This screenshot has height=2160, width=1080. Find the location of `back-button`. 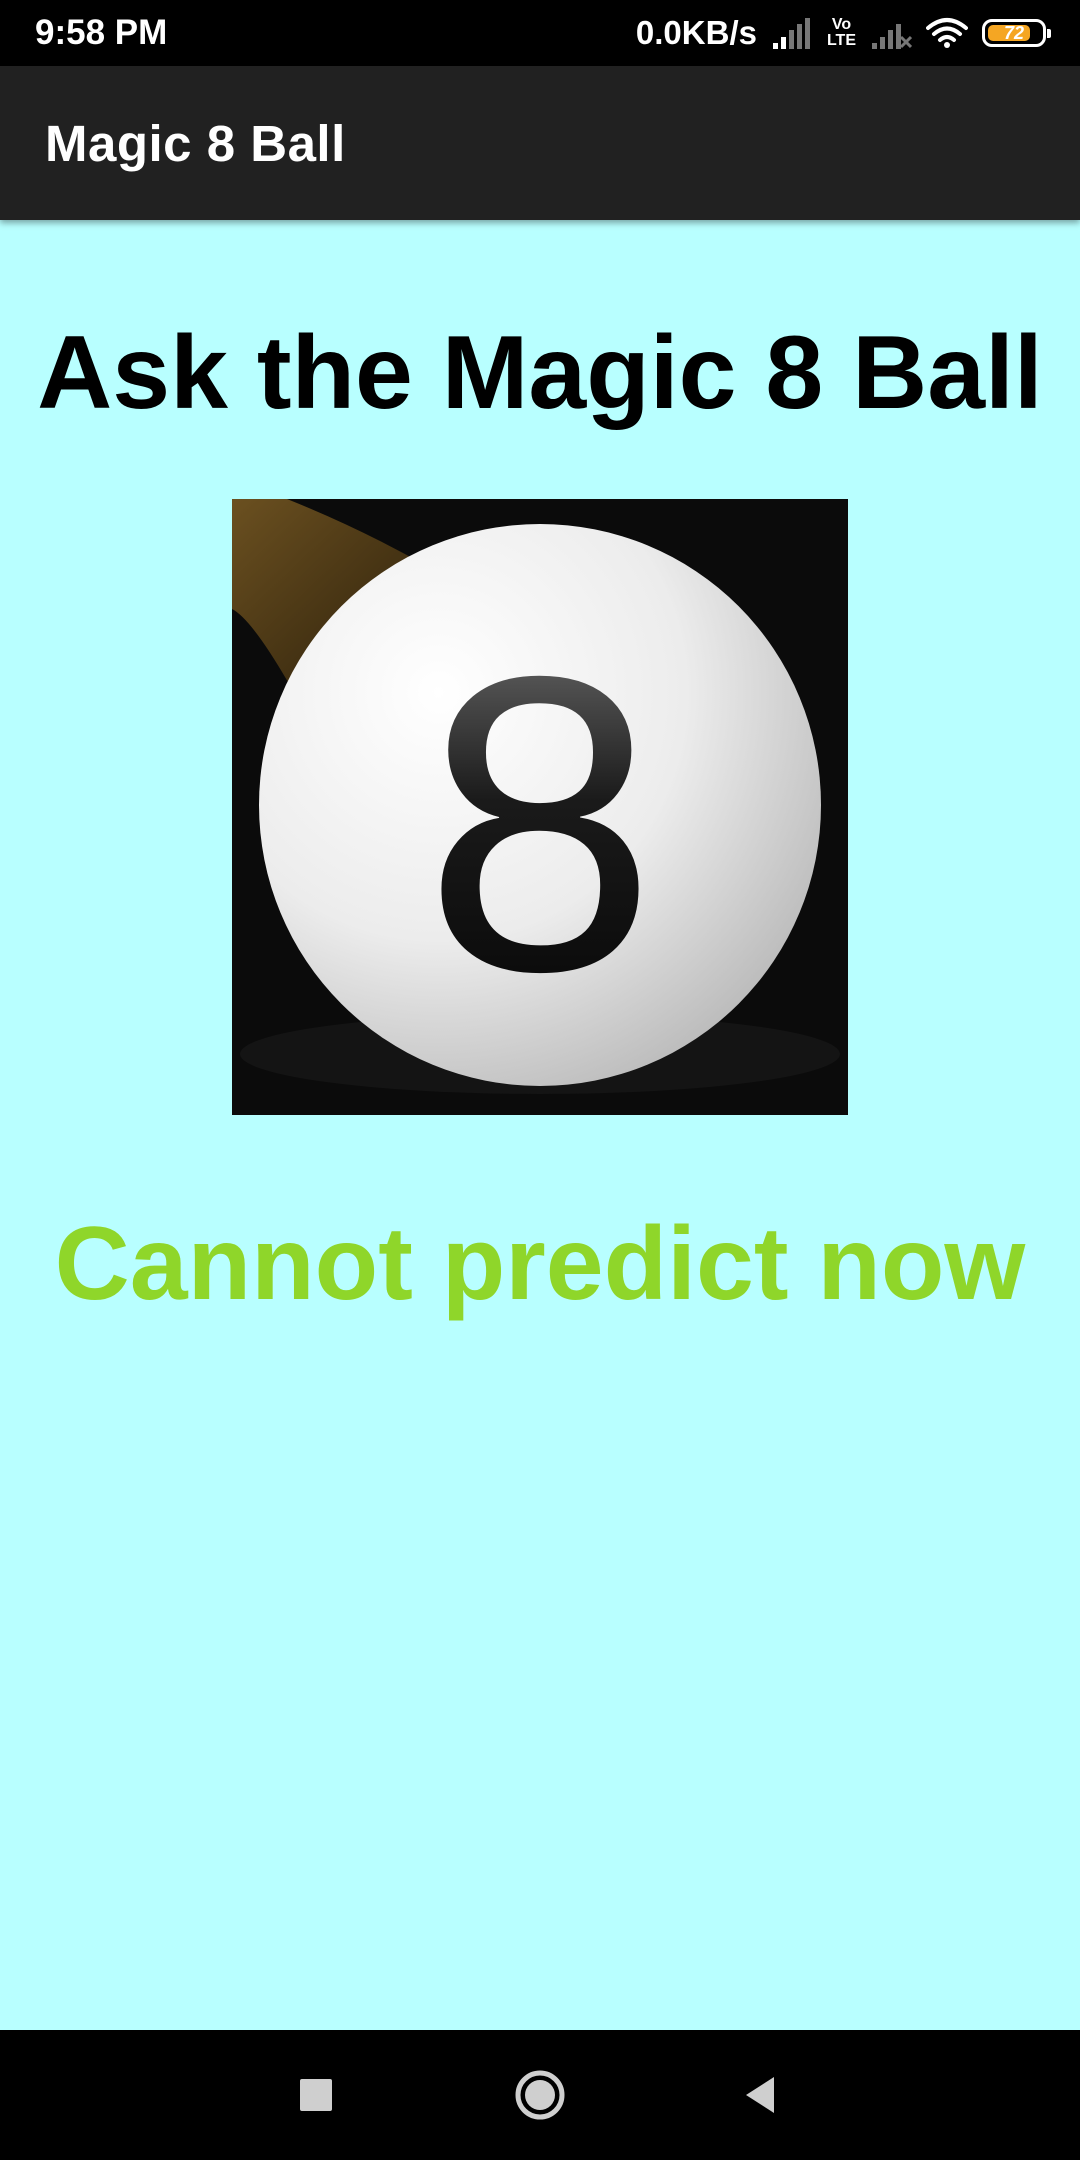

back-button is located at coordinates (760, 2095).